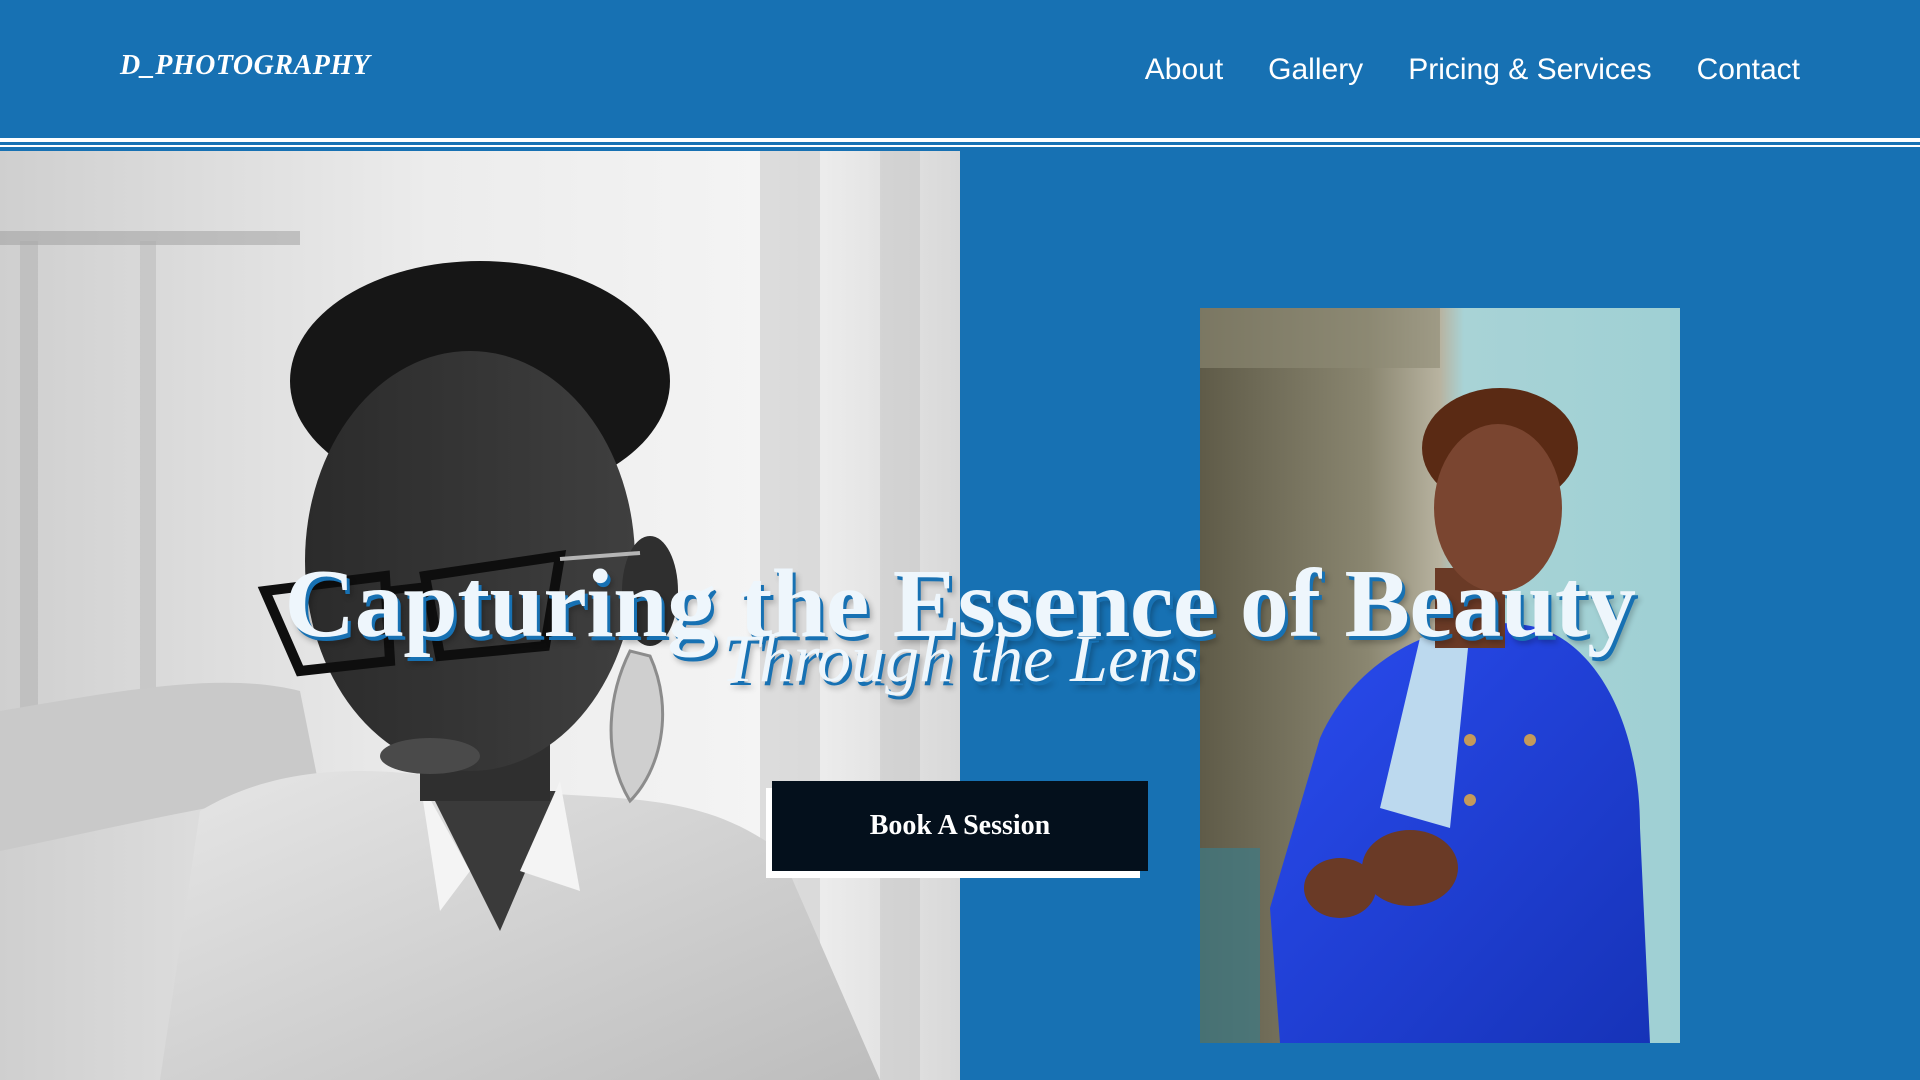  Describe the element at coordinates (1315, 70) in the screenshot. I see `nav-link-gallery: Gallery` at that location.